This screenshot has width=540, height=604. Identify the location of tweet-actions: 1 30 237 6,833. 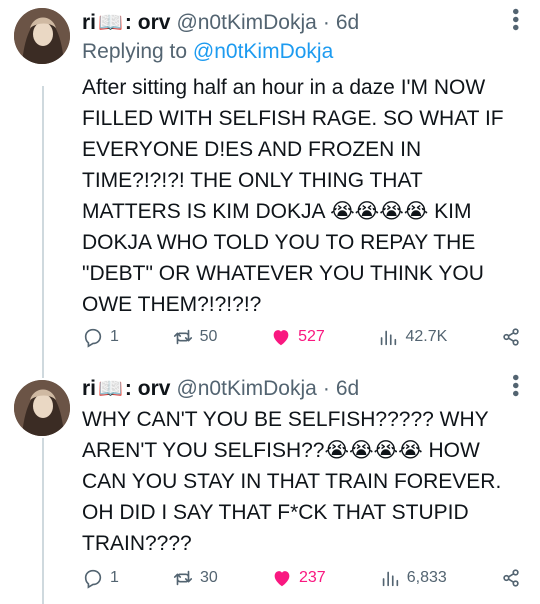
(302, 578).